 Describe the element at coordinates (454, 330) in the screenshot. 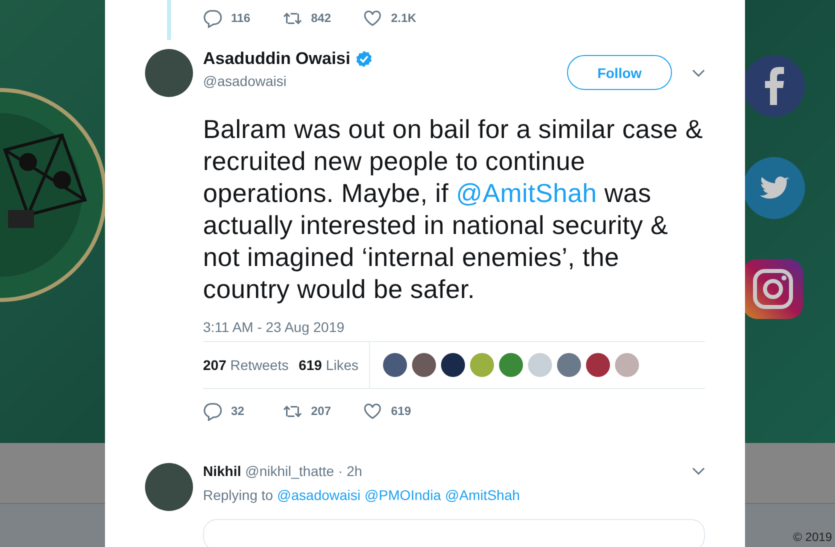

I see `tweet-timestamp: 3:11 AM - 23 Aug 2019` at that location.